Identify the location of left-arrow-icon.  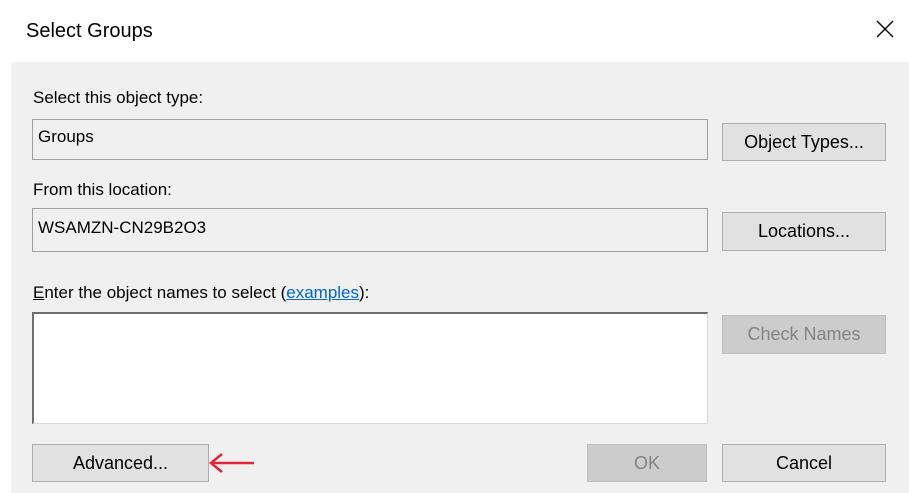
(231, 463).